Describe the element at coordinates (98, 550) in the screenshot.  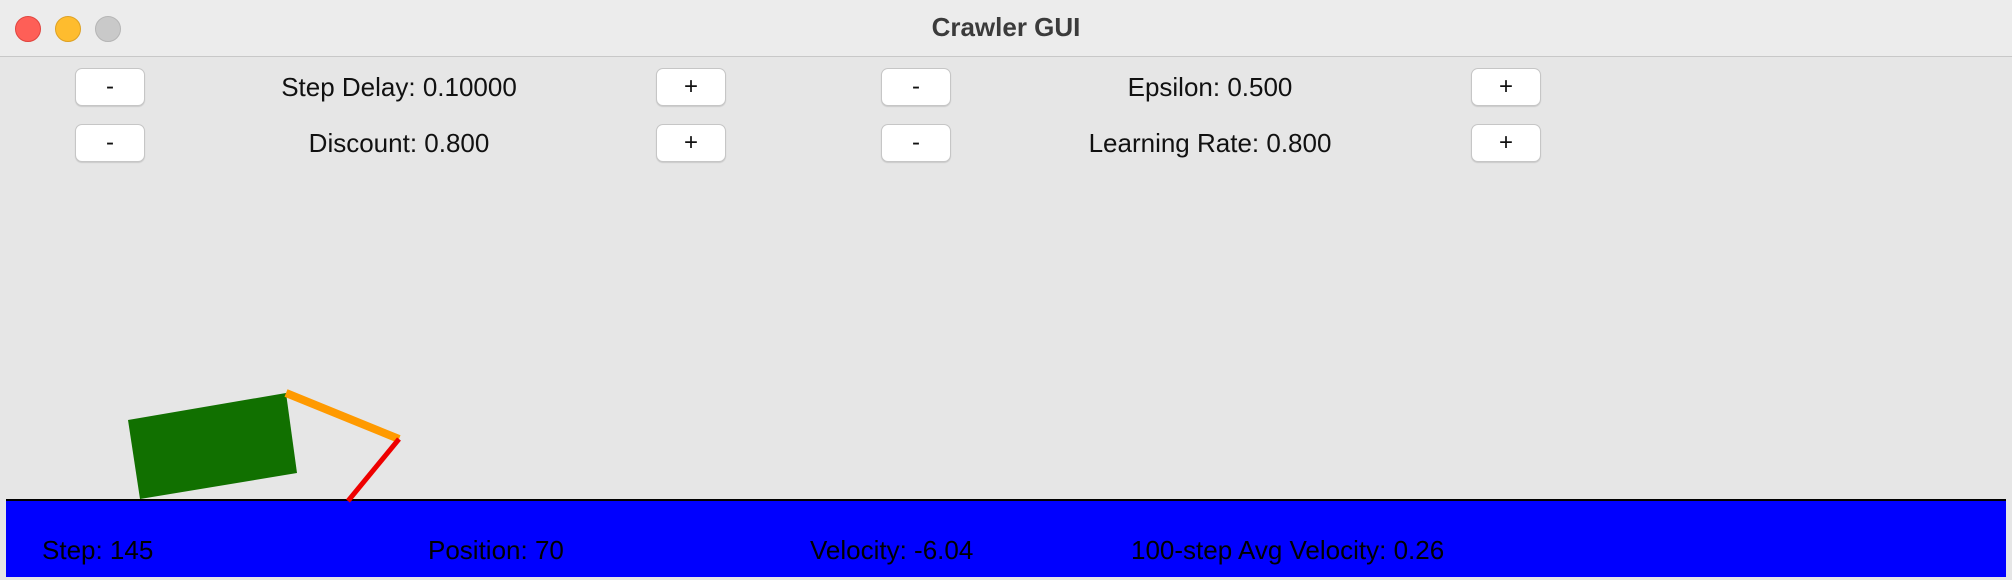
I see `step-counter: Step: 145` at that location.